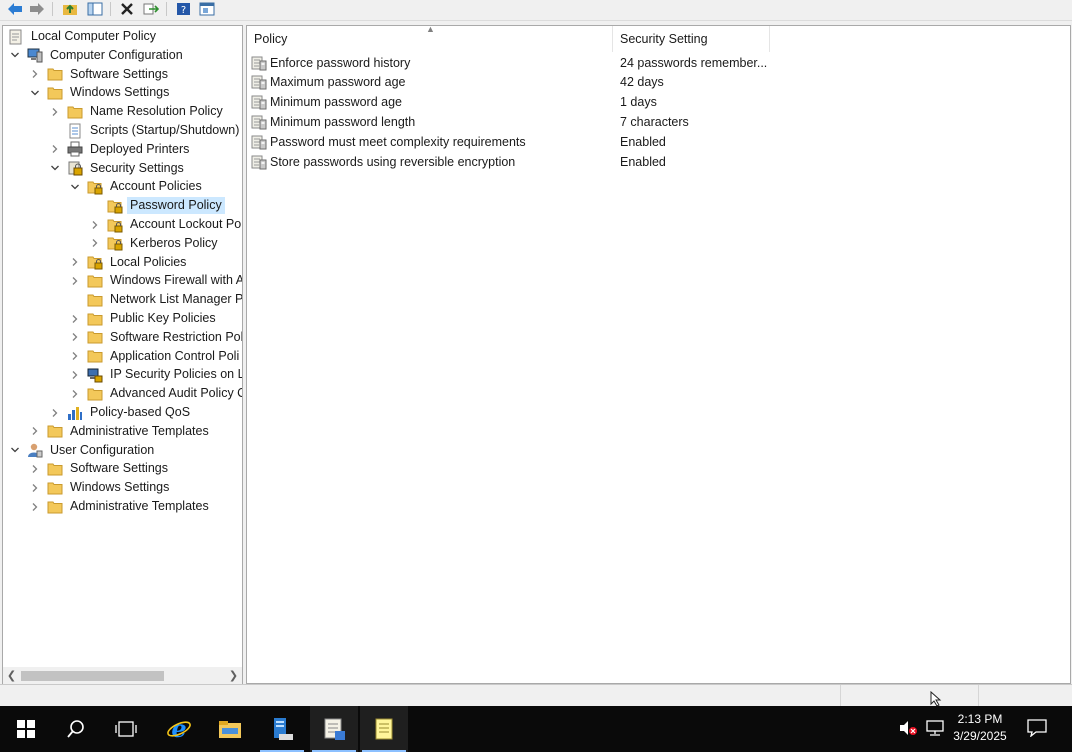 The height and width of the screenshot is (752, 1072). I want to click on tree-node: Windows Firewall with A, so click(155, 280).